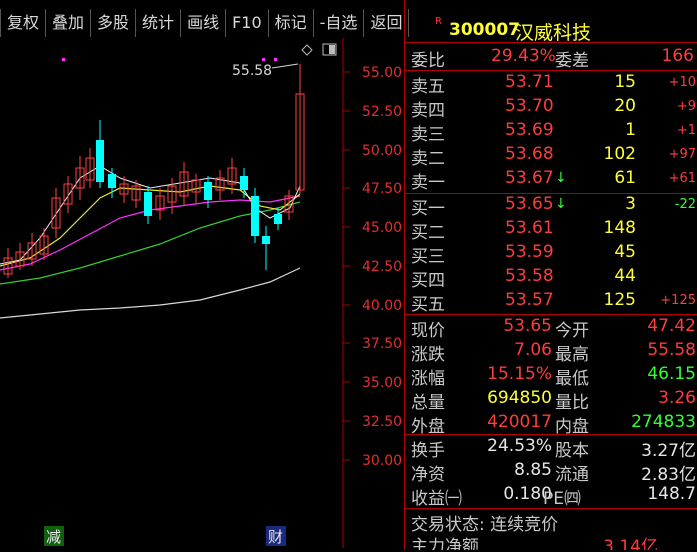 This screenshot has height=552, width=697. What do you see at coordinates (382, 383) in the screenshot?
I see `price-label: 35.00` at bounding box center [382, 383].